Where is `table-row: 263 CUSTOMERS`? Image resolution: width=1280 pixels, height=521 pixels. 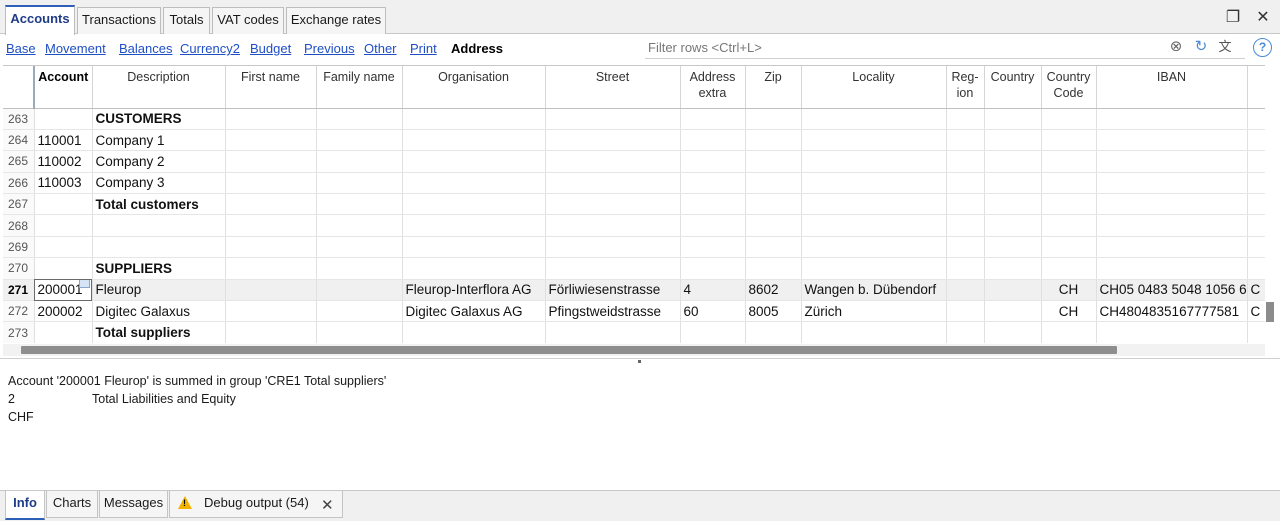 table-row: 263 CUSTOMERS is located at coordinates (634, 119).